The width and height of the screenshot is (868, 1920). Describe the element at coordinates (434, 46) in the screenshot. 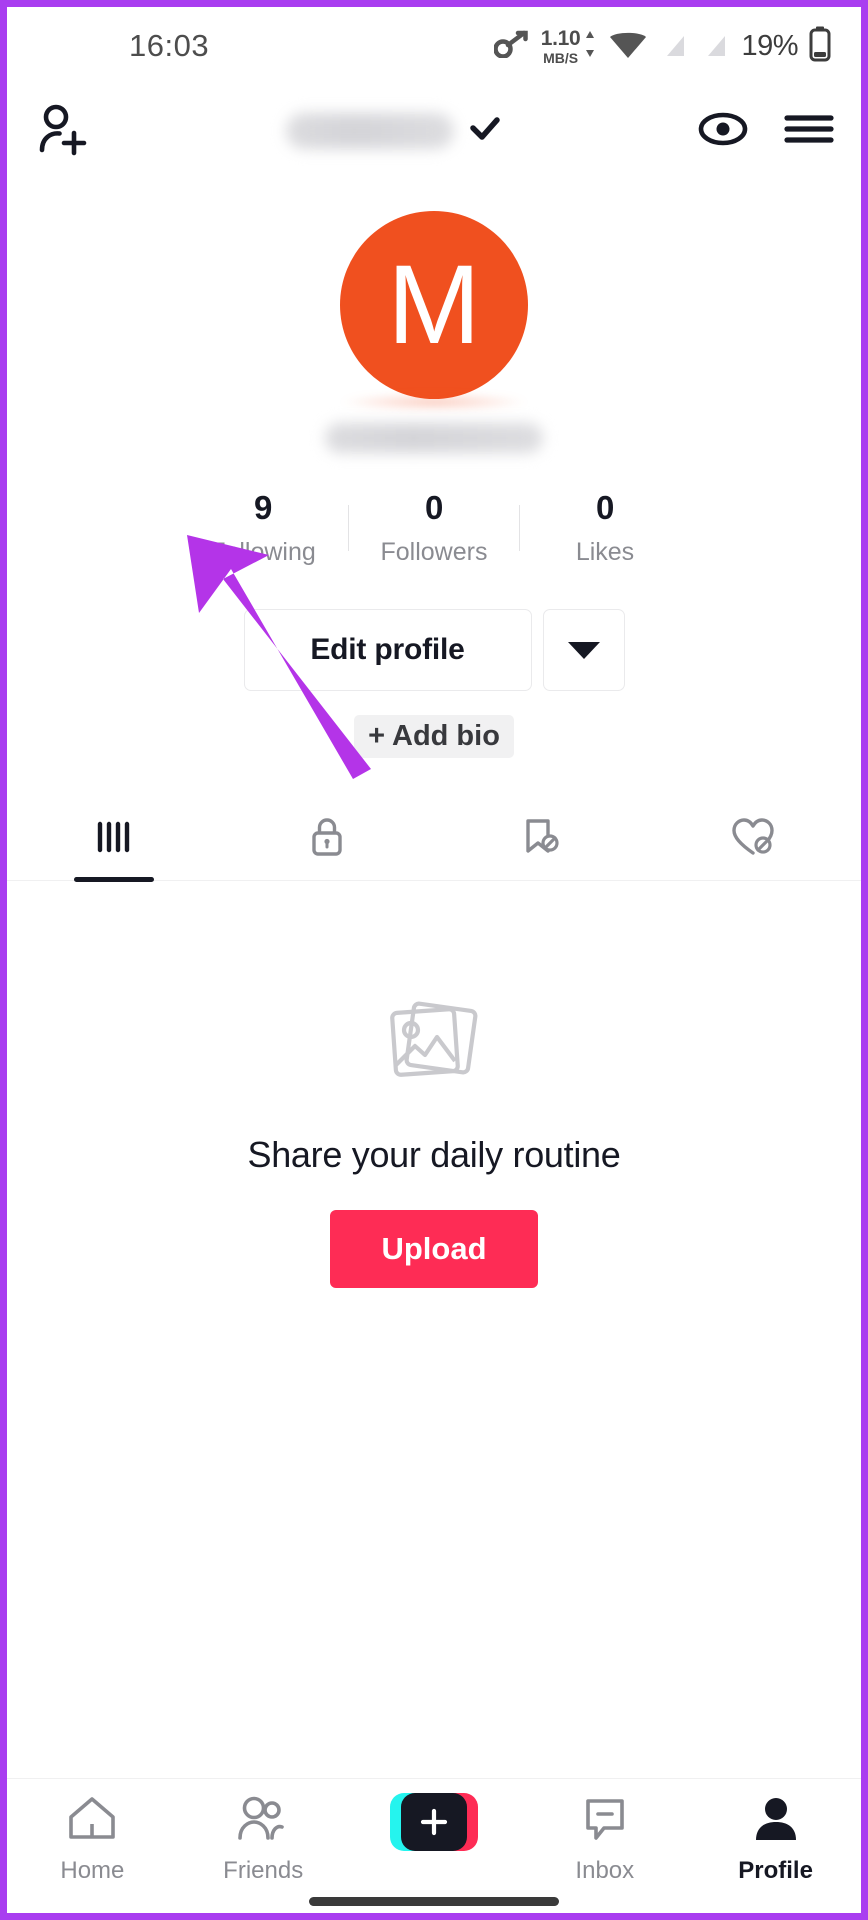

I see `status-bar: 16:03 1.10 MB/S 19%` at that location.